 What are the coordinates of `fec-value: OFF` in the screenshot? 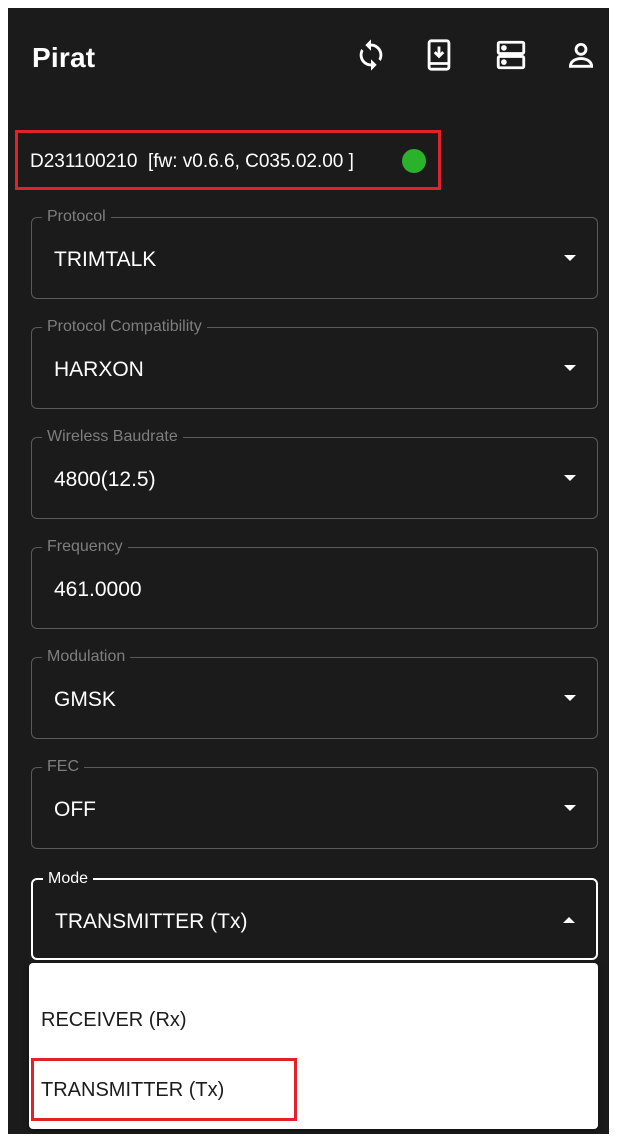 It's located at (75, 809).